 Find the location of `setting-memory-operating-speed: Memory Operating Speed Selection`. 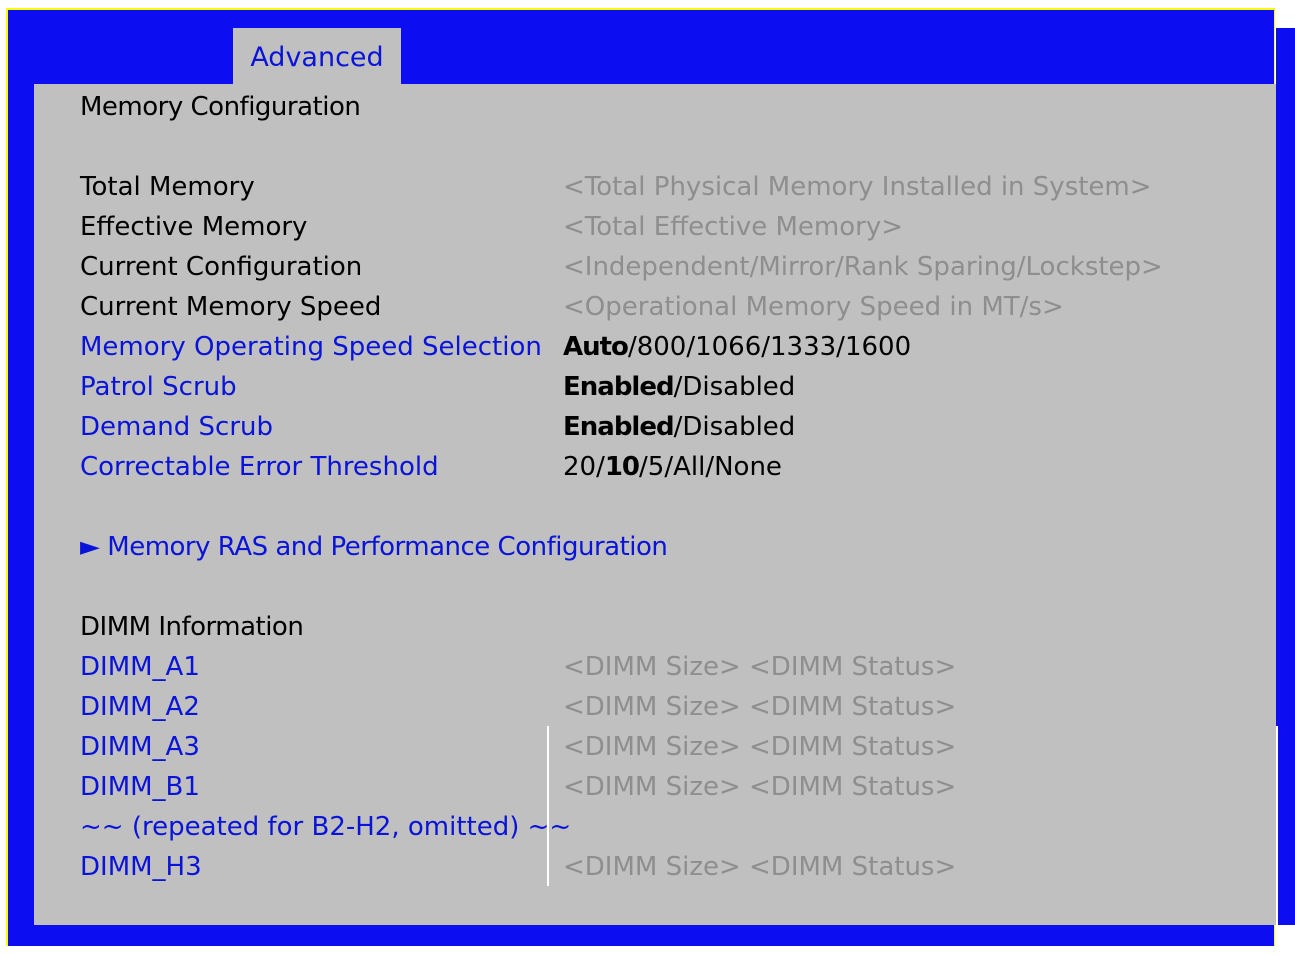

setting-memory-operating-speed: Memory Operating Speed Selection is located at coordinates (311, 347).